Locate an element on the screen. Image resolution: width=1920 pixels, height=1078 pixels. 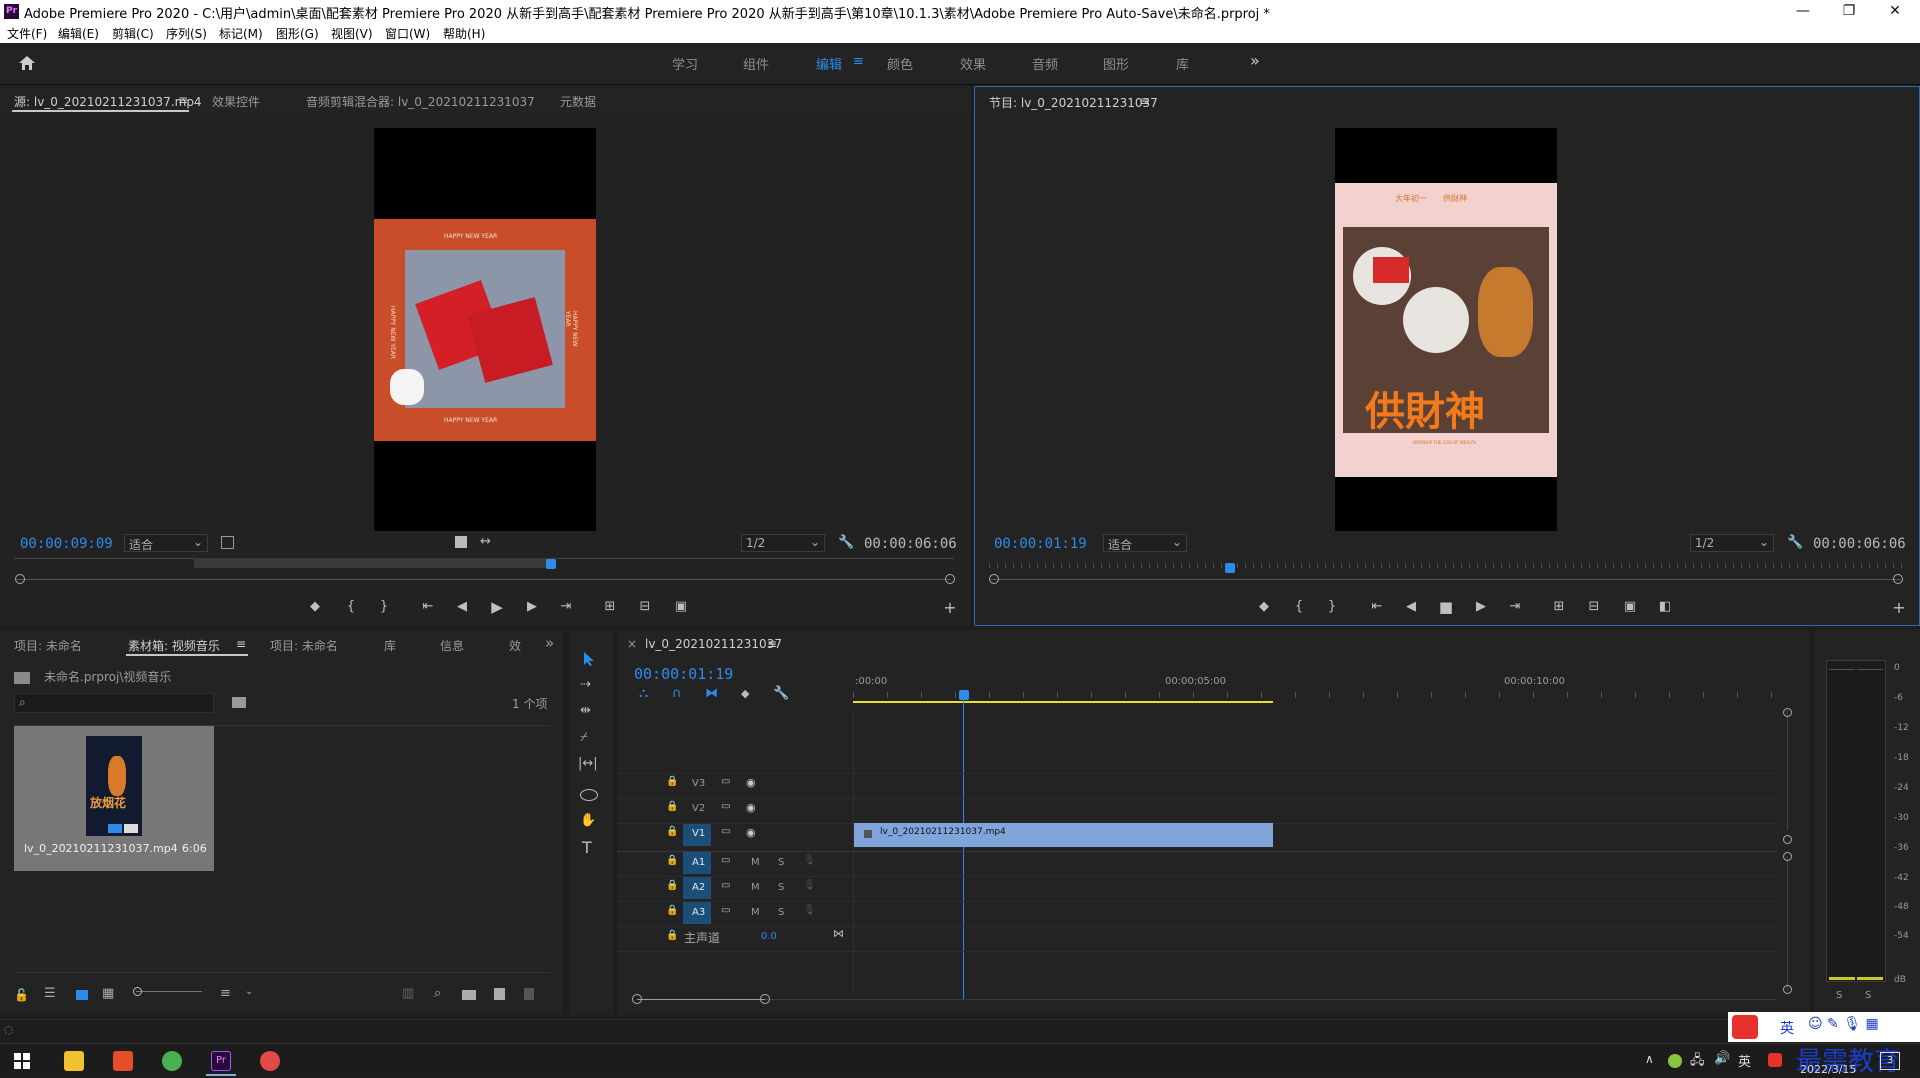
menu-edit: 编辑(E) is located at coordinates (78, 33).